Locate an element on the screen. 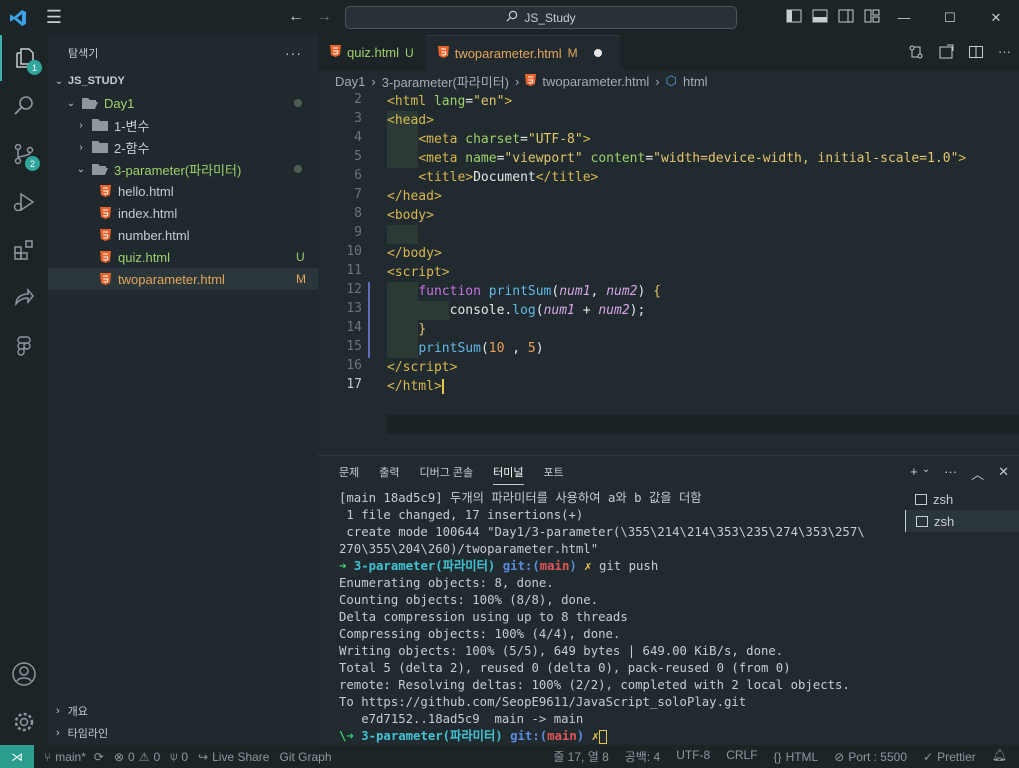 The image size is (1019, 768). settings-gear-icon is located at coordinates (24, 722).